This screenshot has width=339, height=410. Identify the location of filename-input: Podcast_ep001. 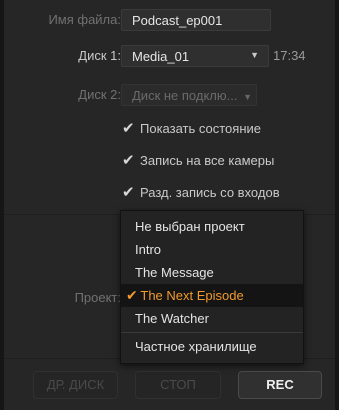
(196, 20).